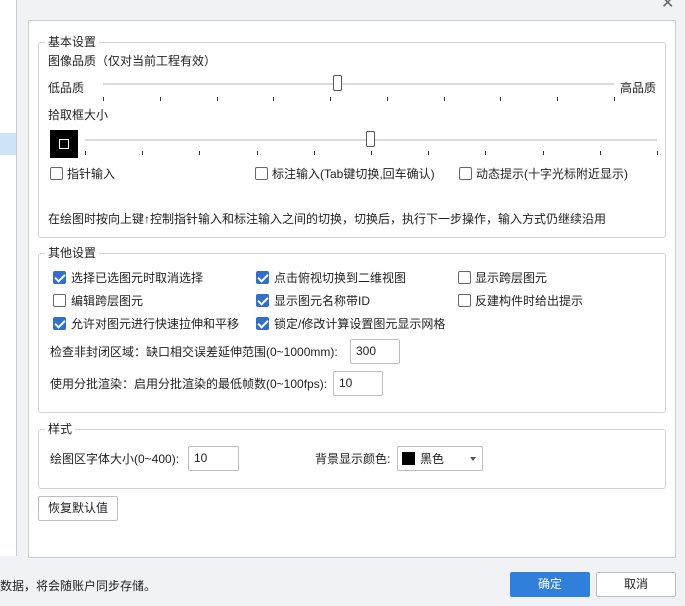 Image resolution: width=685 pixels, height=606 pixels. What do you see at coordinates (66, 88) in the screenshot?
I see `low-quality-label: 低品质` at bounding box center [66, 88].